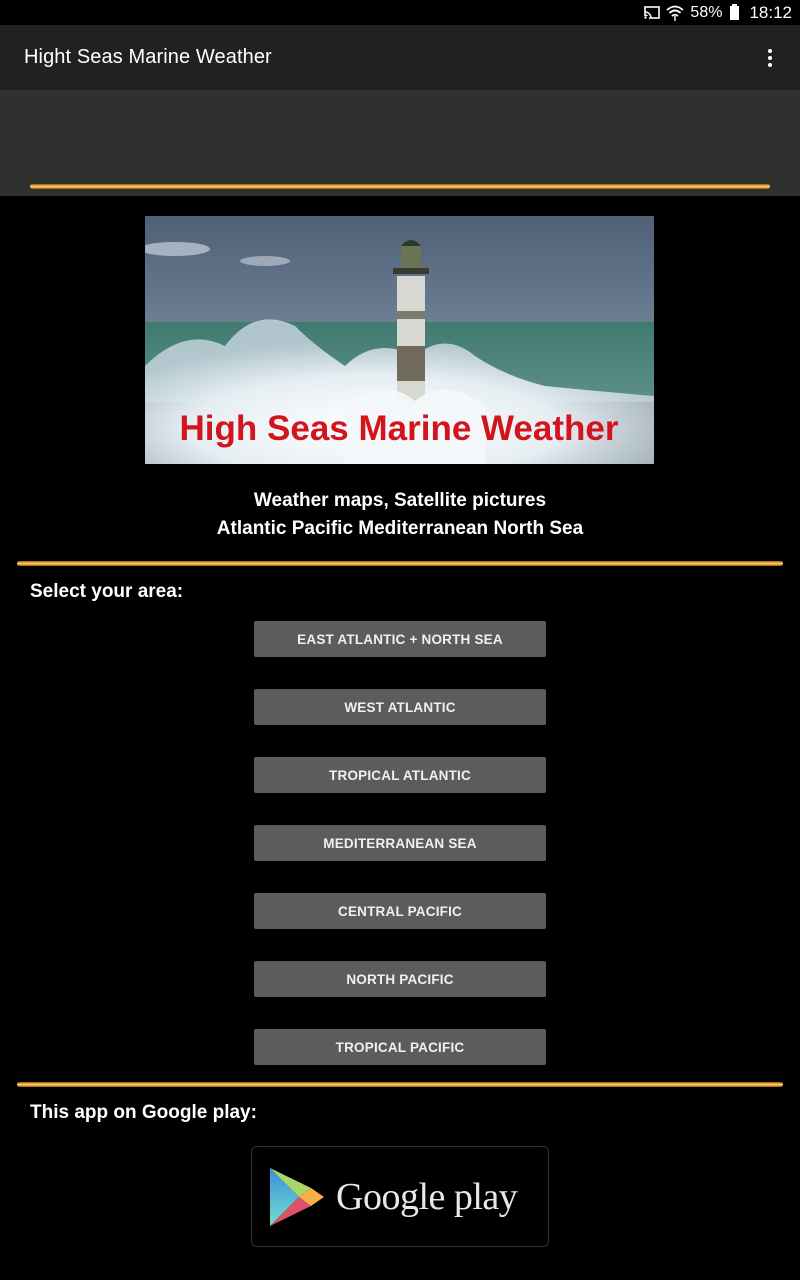 Image resolution: width=800 pixels, height=1280 pixels. Describe the element at coordinates (706, 12) in the screenshot. I see `battery-percent: 58%` at that location.